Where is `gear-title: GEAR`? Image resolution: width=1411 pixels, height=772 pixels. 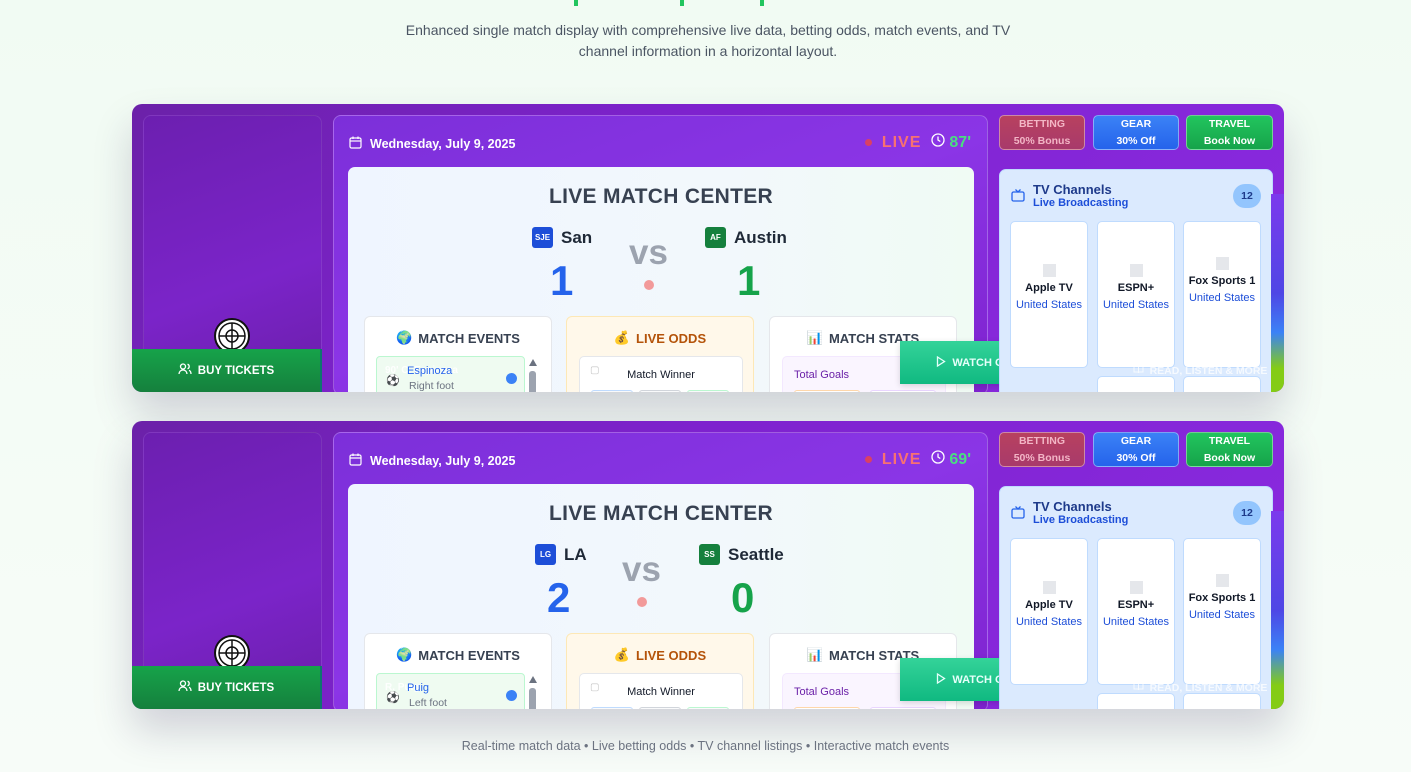 gear-title: GEAR is located at coordinates (1136, 440).